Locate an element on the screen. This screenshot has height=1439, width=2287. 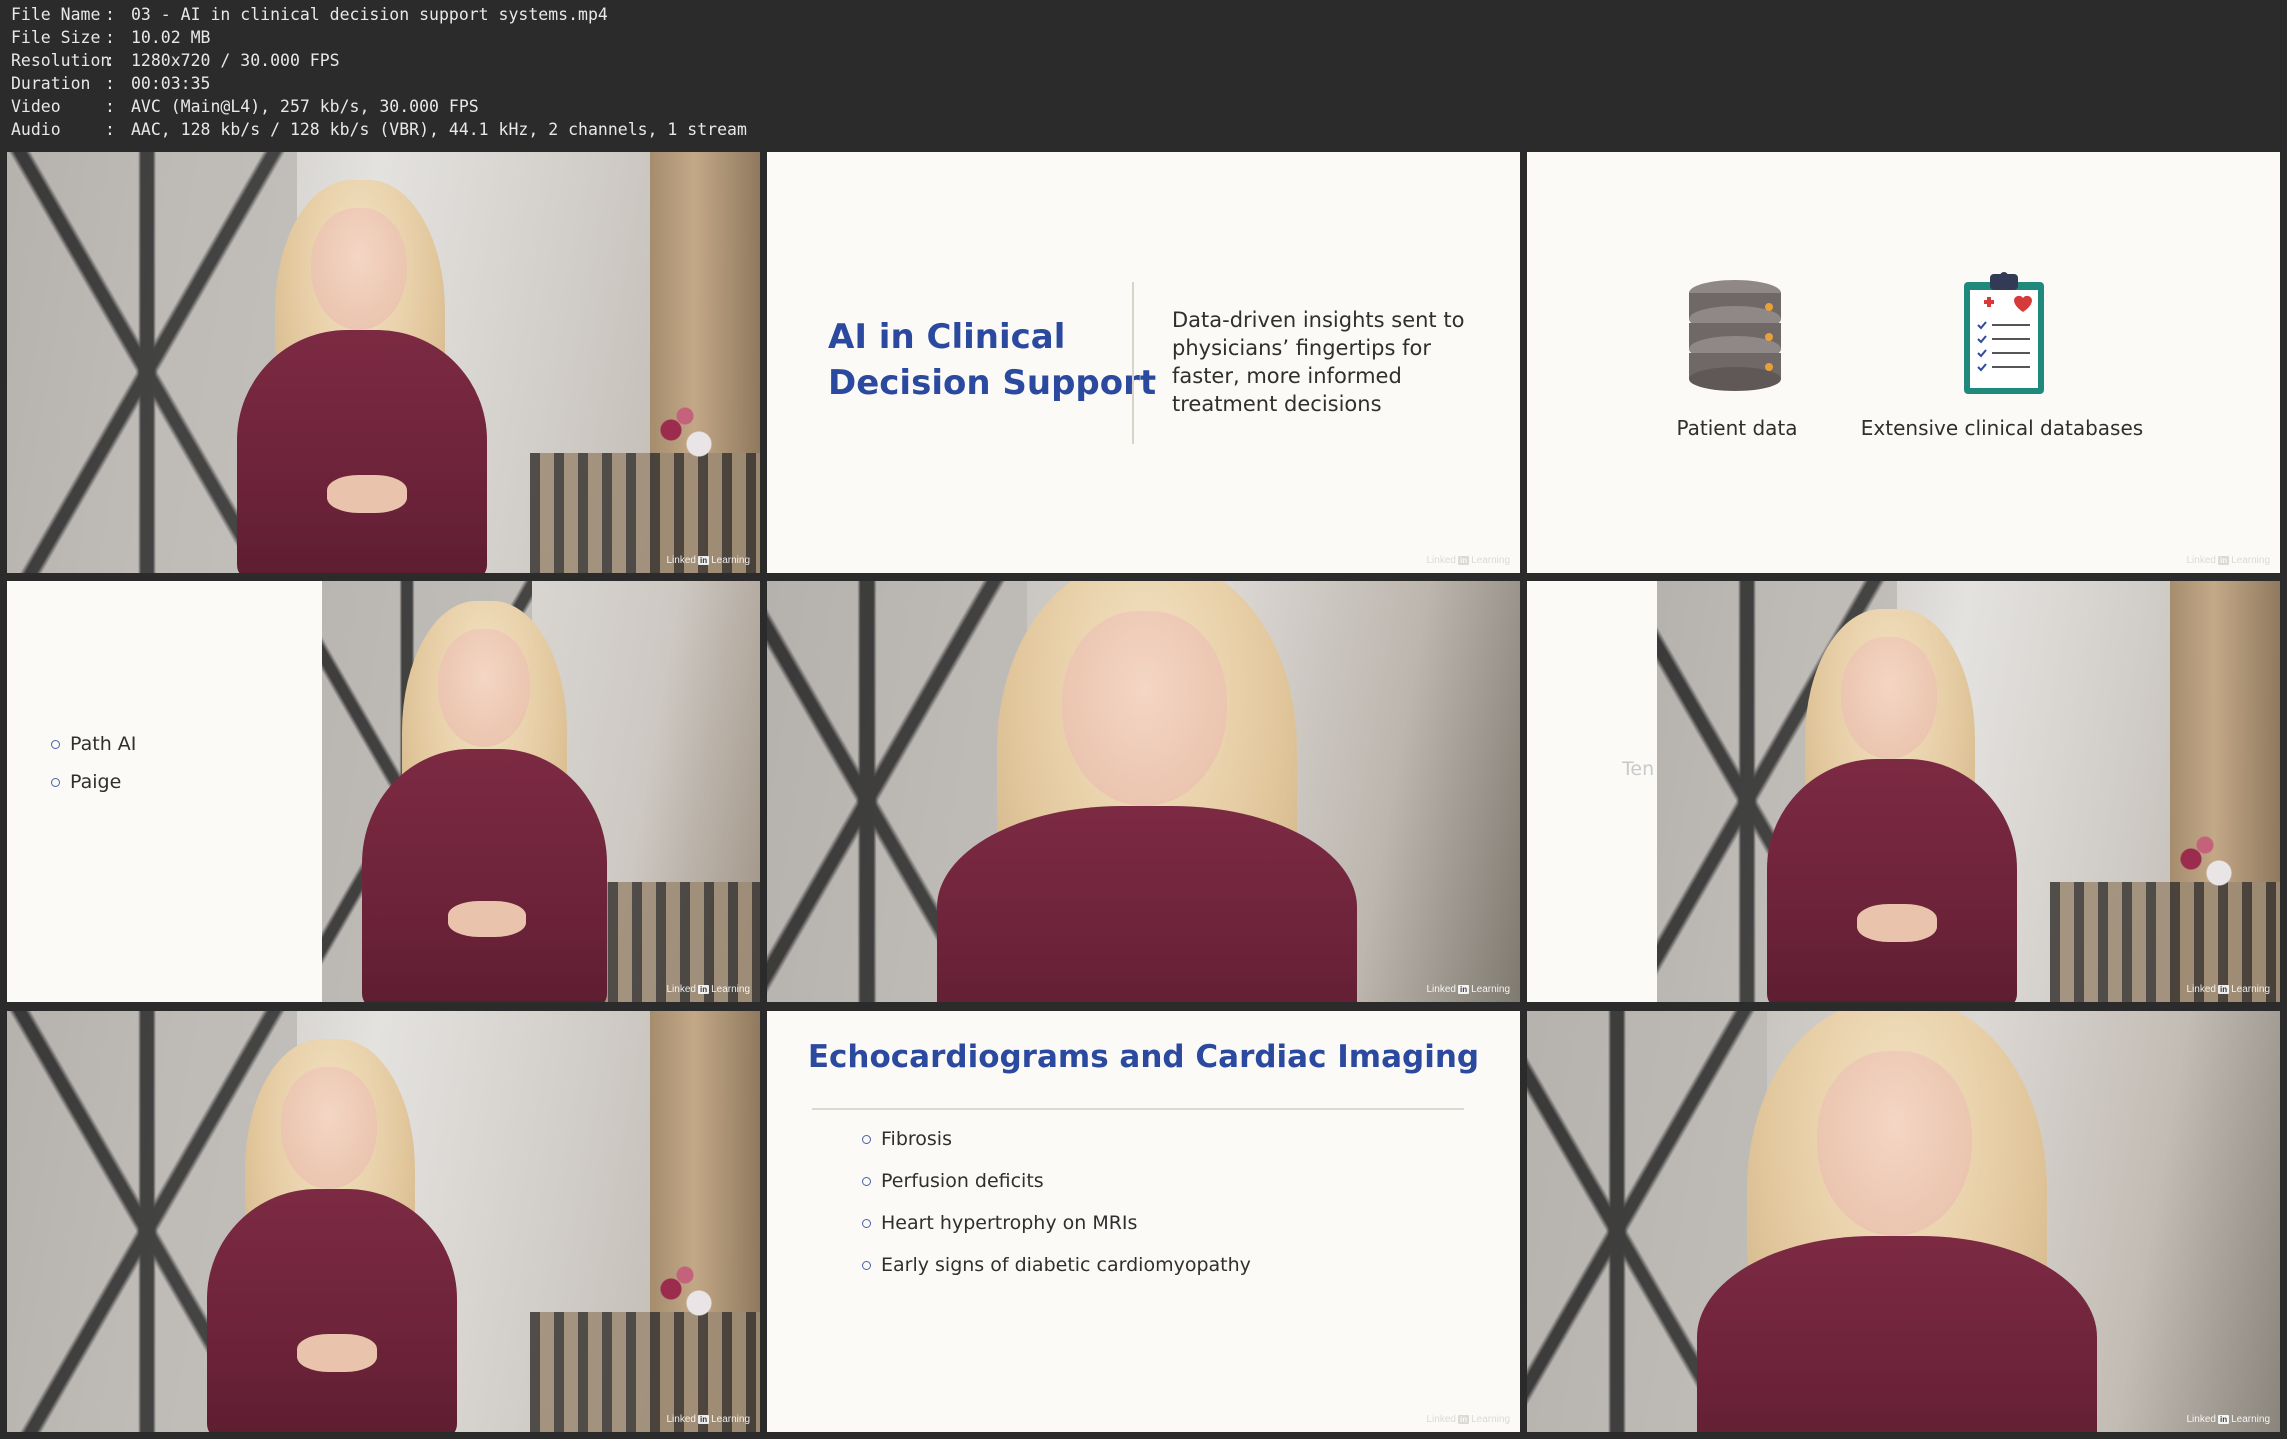
duration-label: Duration is located at coordinates (51, 83).